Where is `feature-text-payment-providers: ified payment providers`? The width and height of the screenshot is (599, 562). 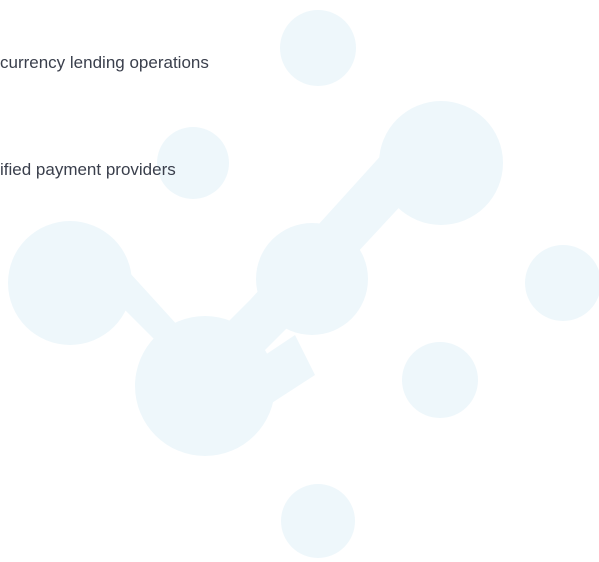 feature-text-payment-providers: ified payment providers is located at coordinates (88, 169).